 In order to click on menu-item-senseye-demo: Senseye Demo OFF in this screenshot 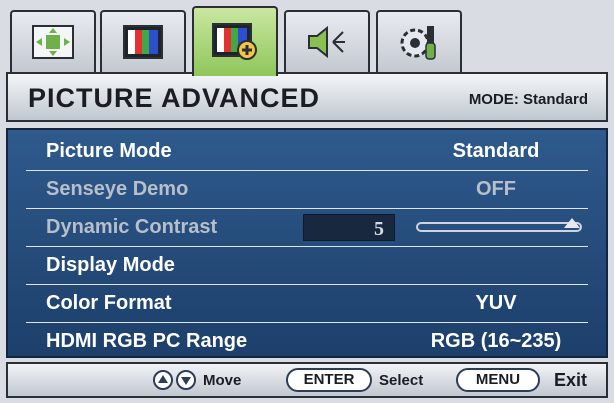, I will do `click(307, 190)`.